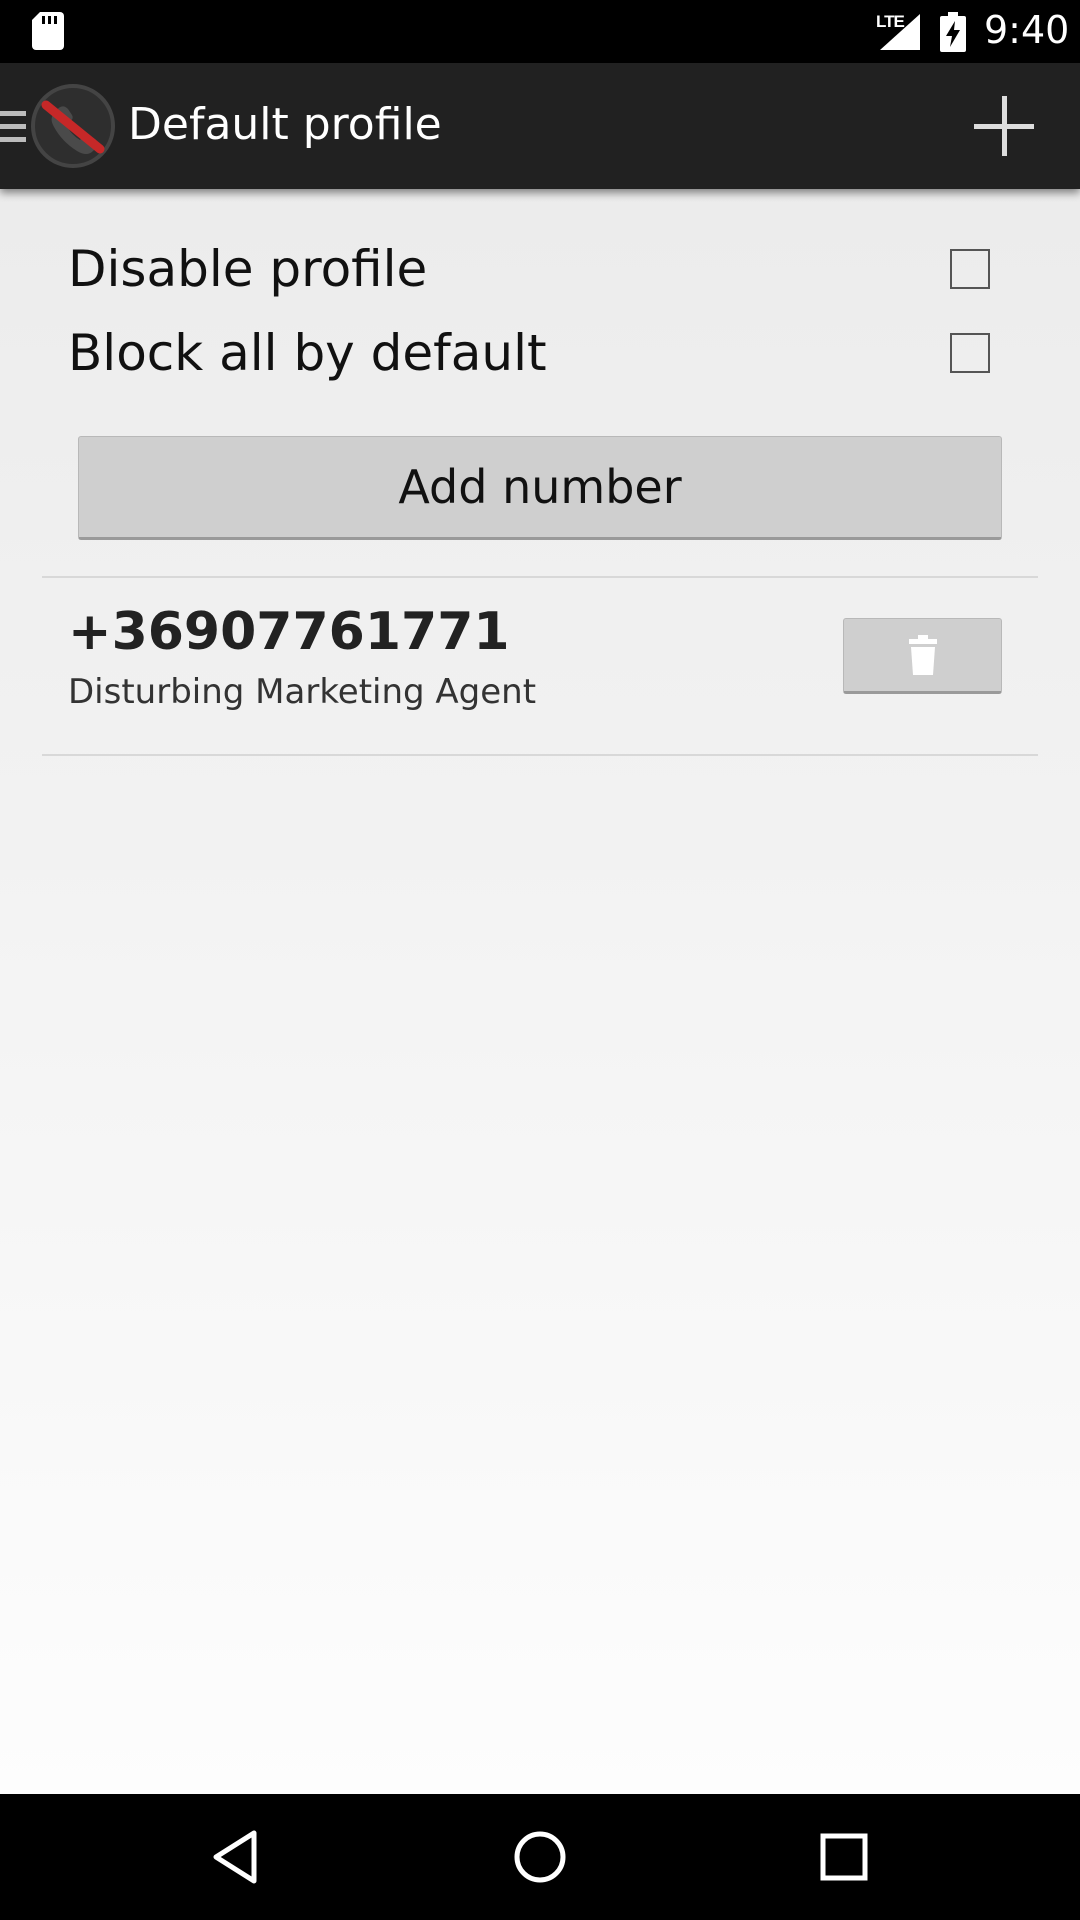 This screenshot has width=1080, height=1920. I want to click on sd-card-icon, so click(48, 31).